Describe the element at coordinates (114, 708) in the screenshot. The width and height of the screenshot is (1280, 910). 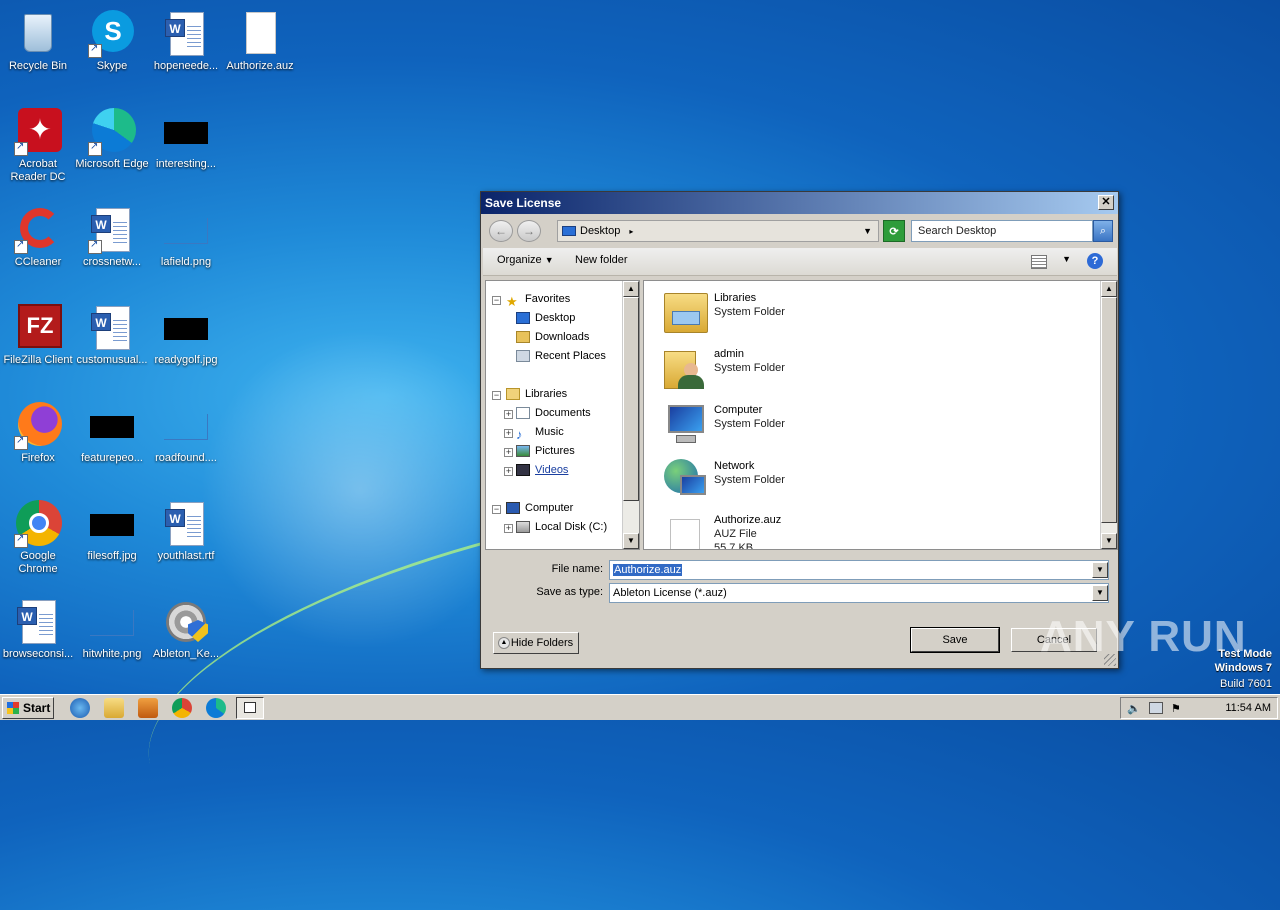
I see `file-explorer-icon` at that location.